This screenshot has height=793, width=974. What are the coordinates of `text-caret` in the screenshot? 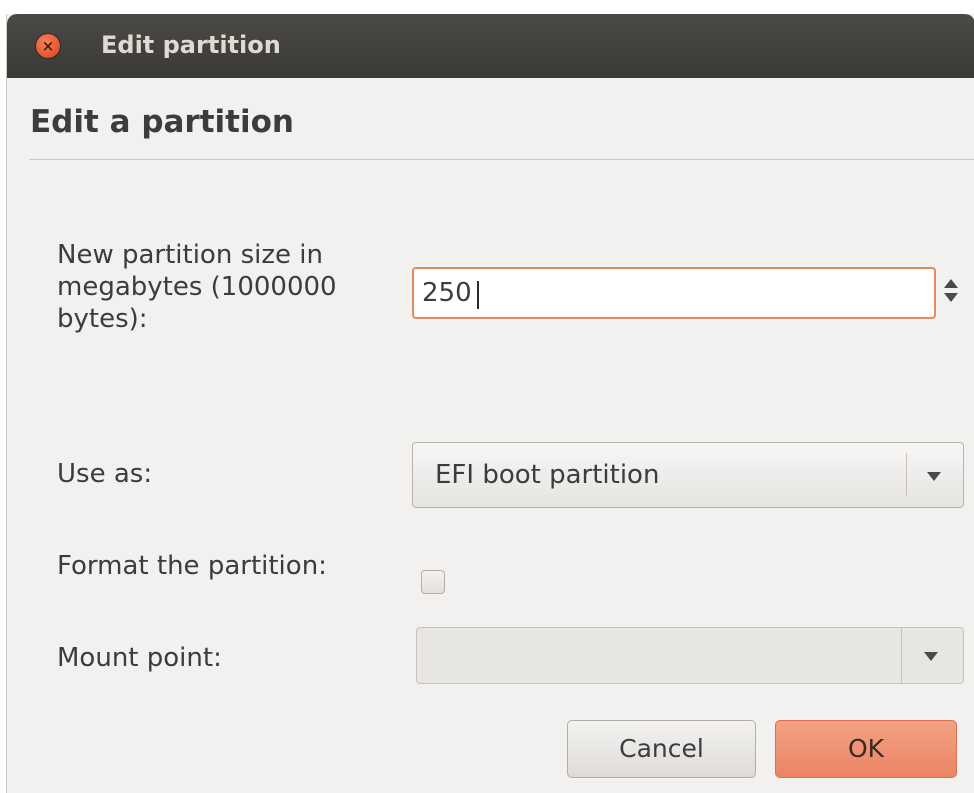 It's located at (478, 295).